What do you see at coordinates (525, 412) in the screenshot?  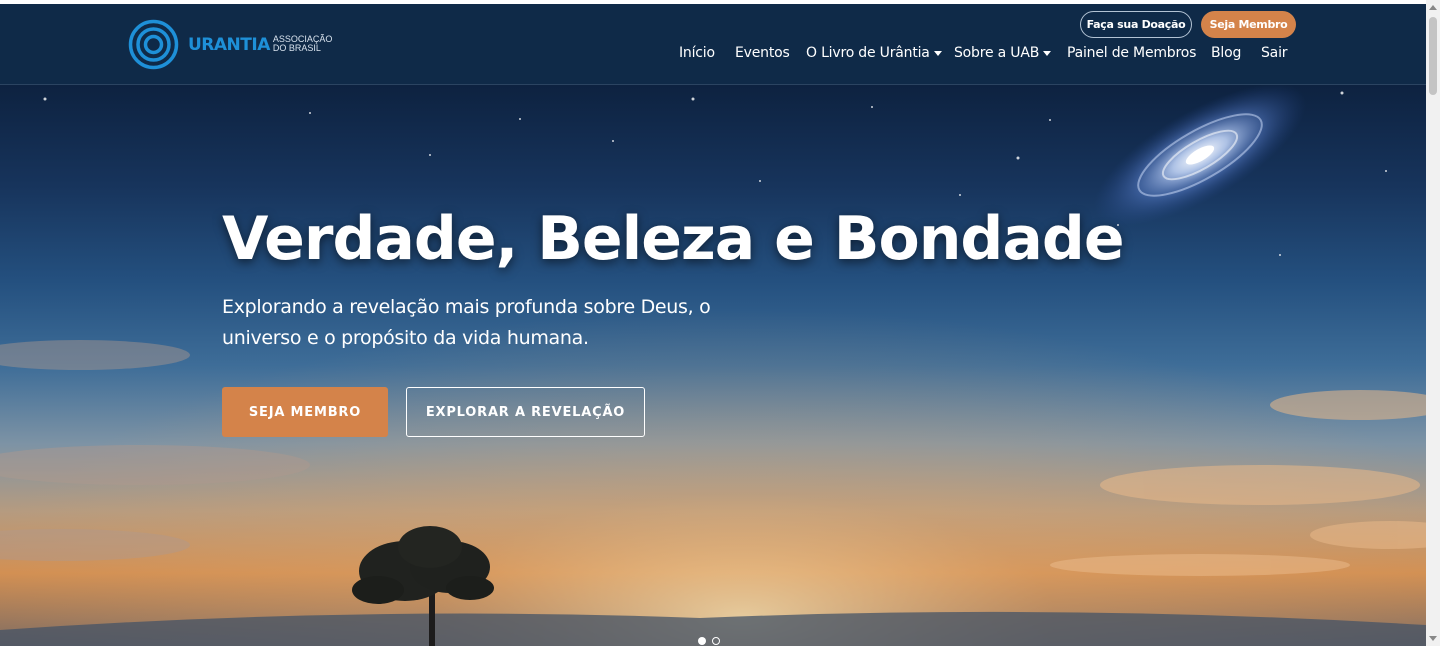 I see `explore-revelation-button: EXPLORAR A REVELAÇÃO` at bounding box center [525, 412].